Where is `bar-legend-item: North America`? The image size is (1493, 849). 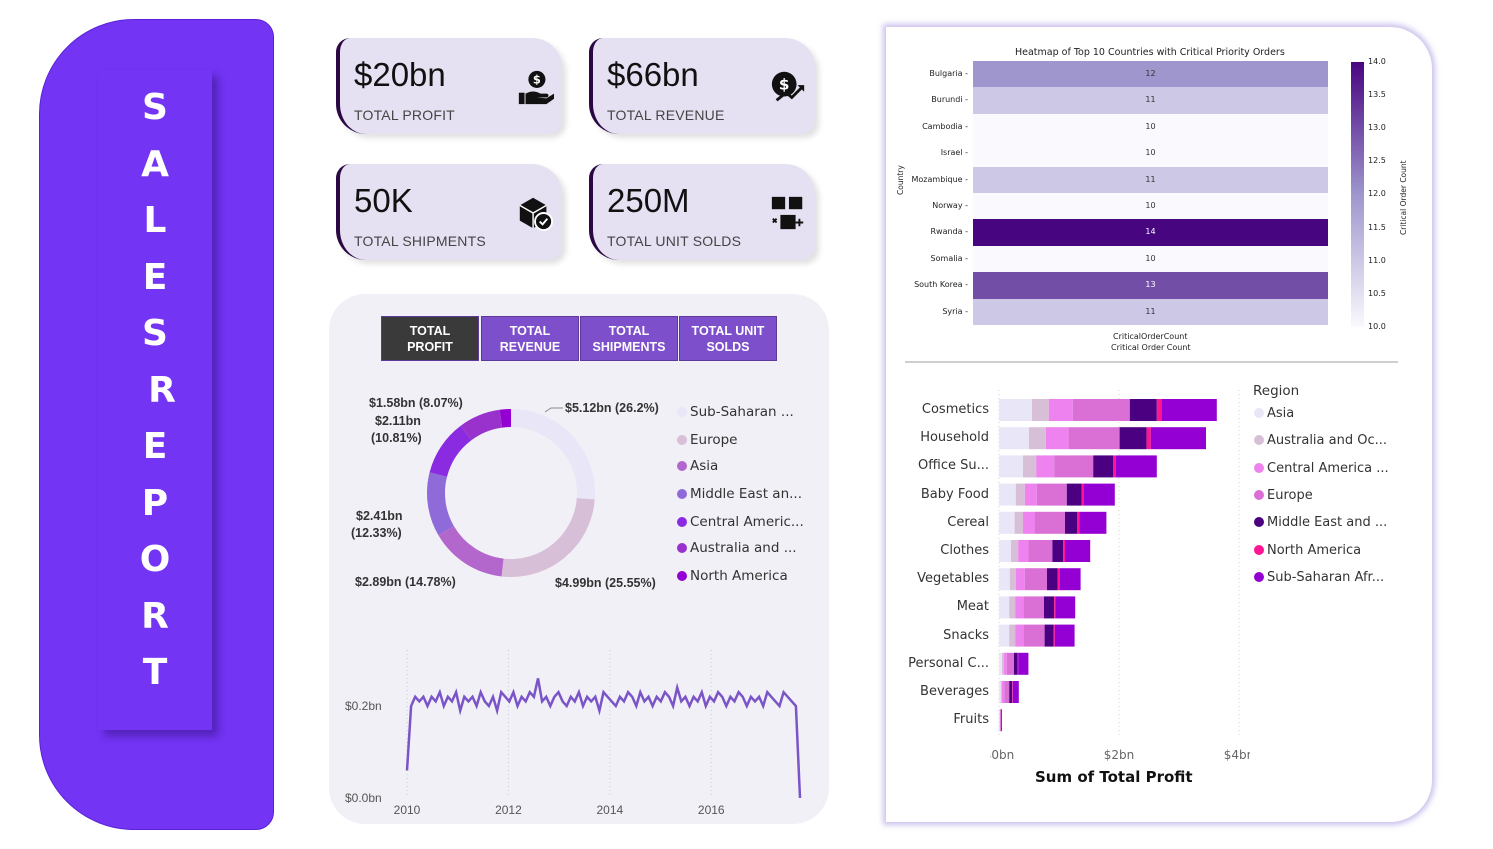
bar-legend-item: North America is located at coordinates (1307, 550).